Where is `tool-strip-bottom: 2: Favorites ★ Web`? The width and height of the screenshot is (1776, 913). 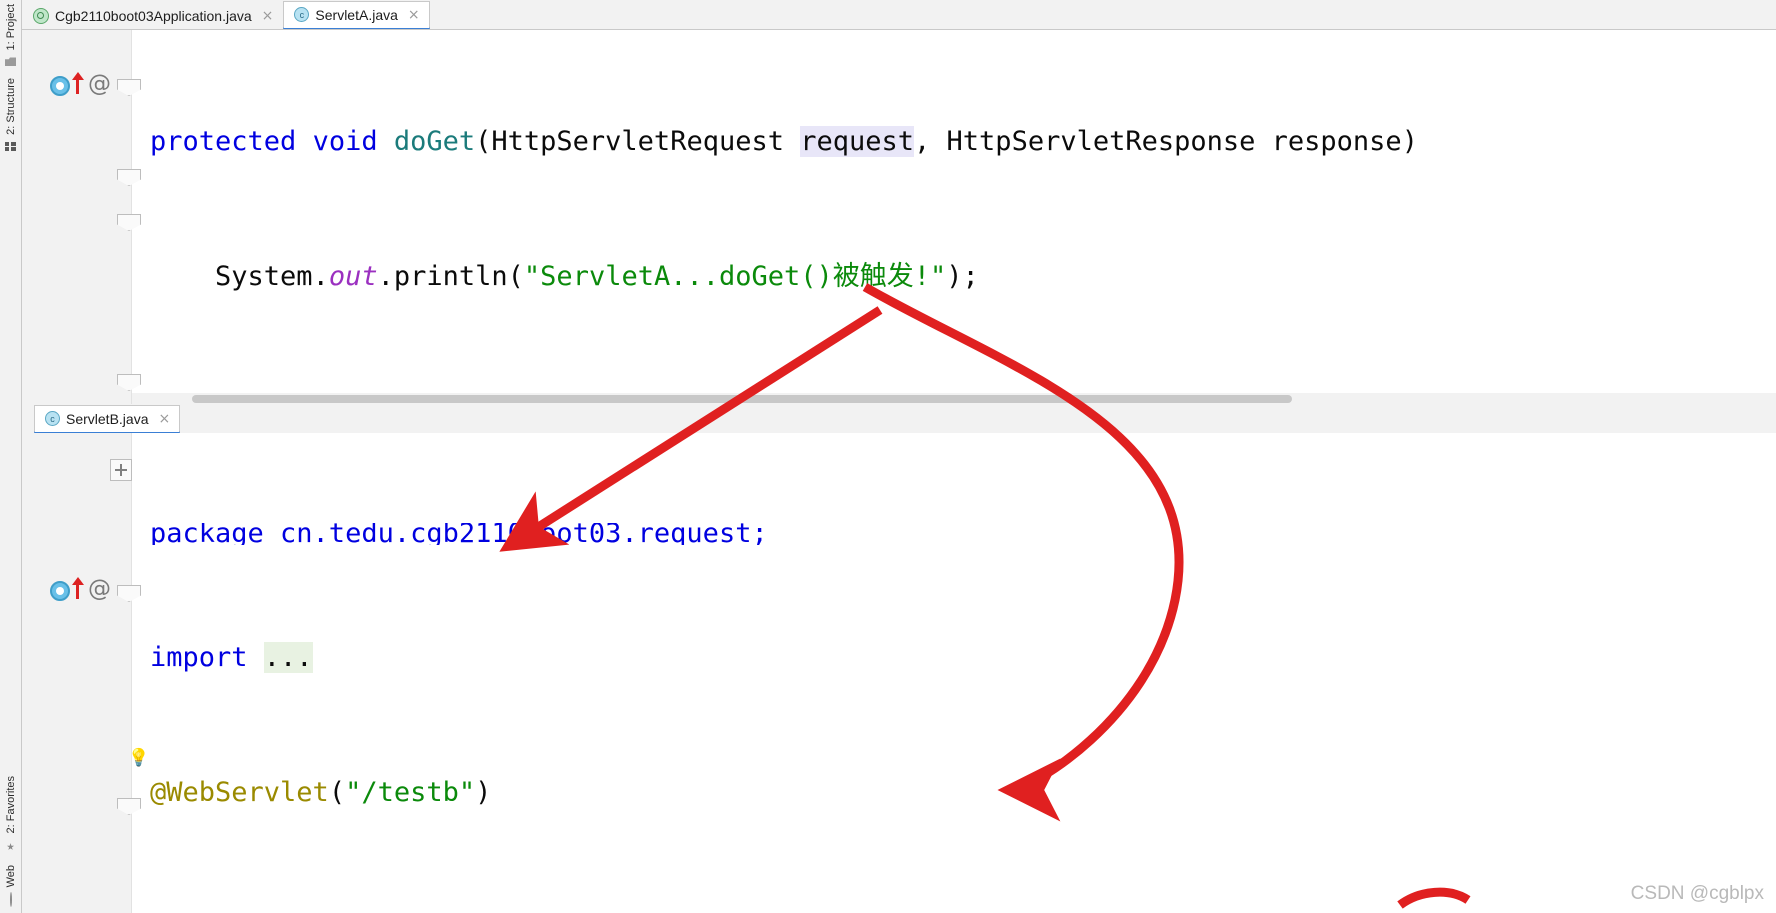 tool-strip-bottom: 2: Favorites ★ Web is located at coordinates (11, 842).